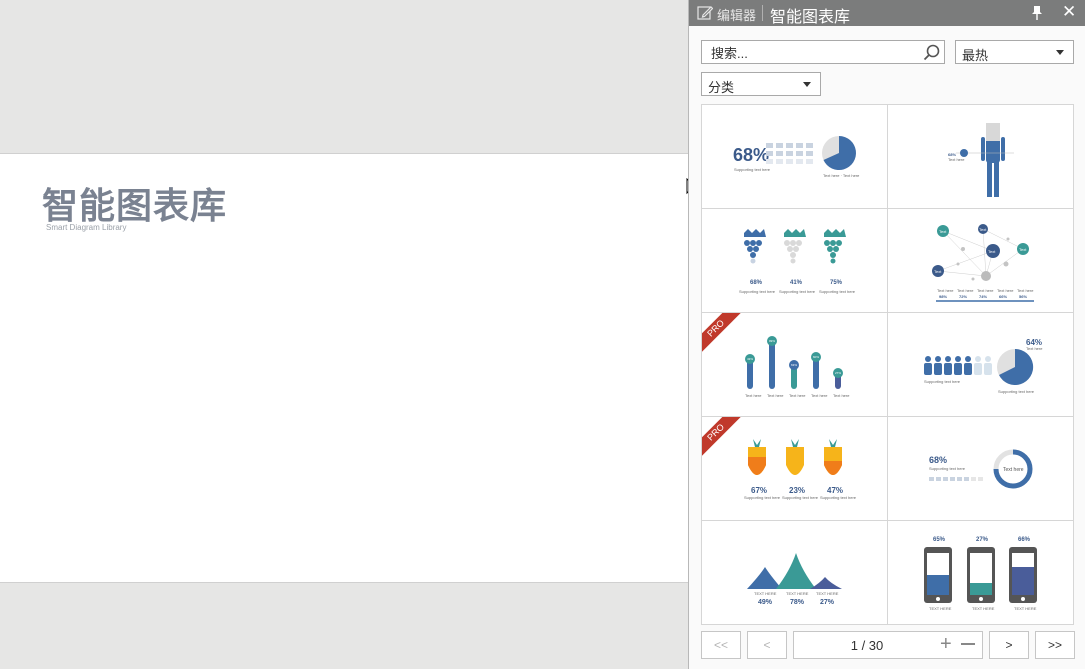 This screenshot has height=669, width=1085. Describe the element at coordinates (135, 205) in the screenshot. I see `slide-title: 智能图表库` at that location.